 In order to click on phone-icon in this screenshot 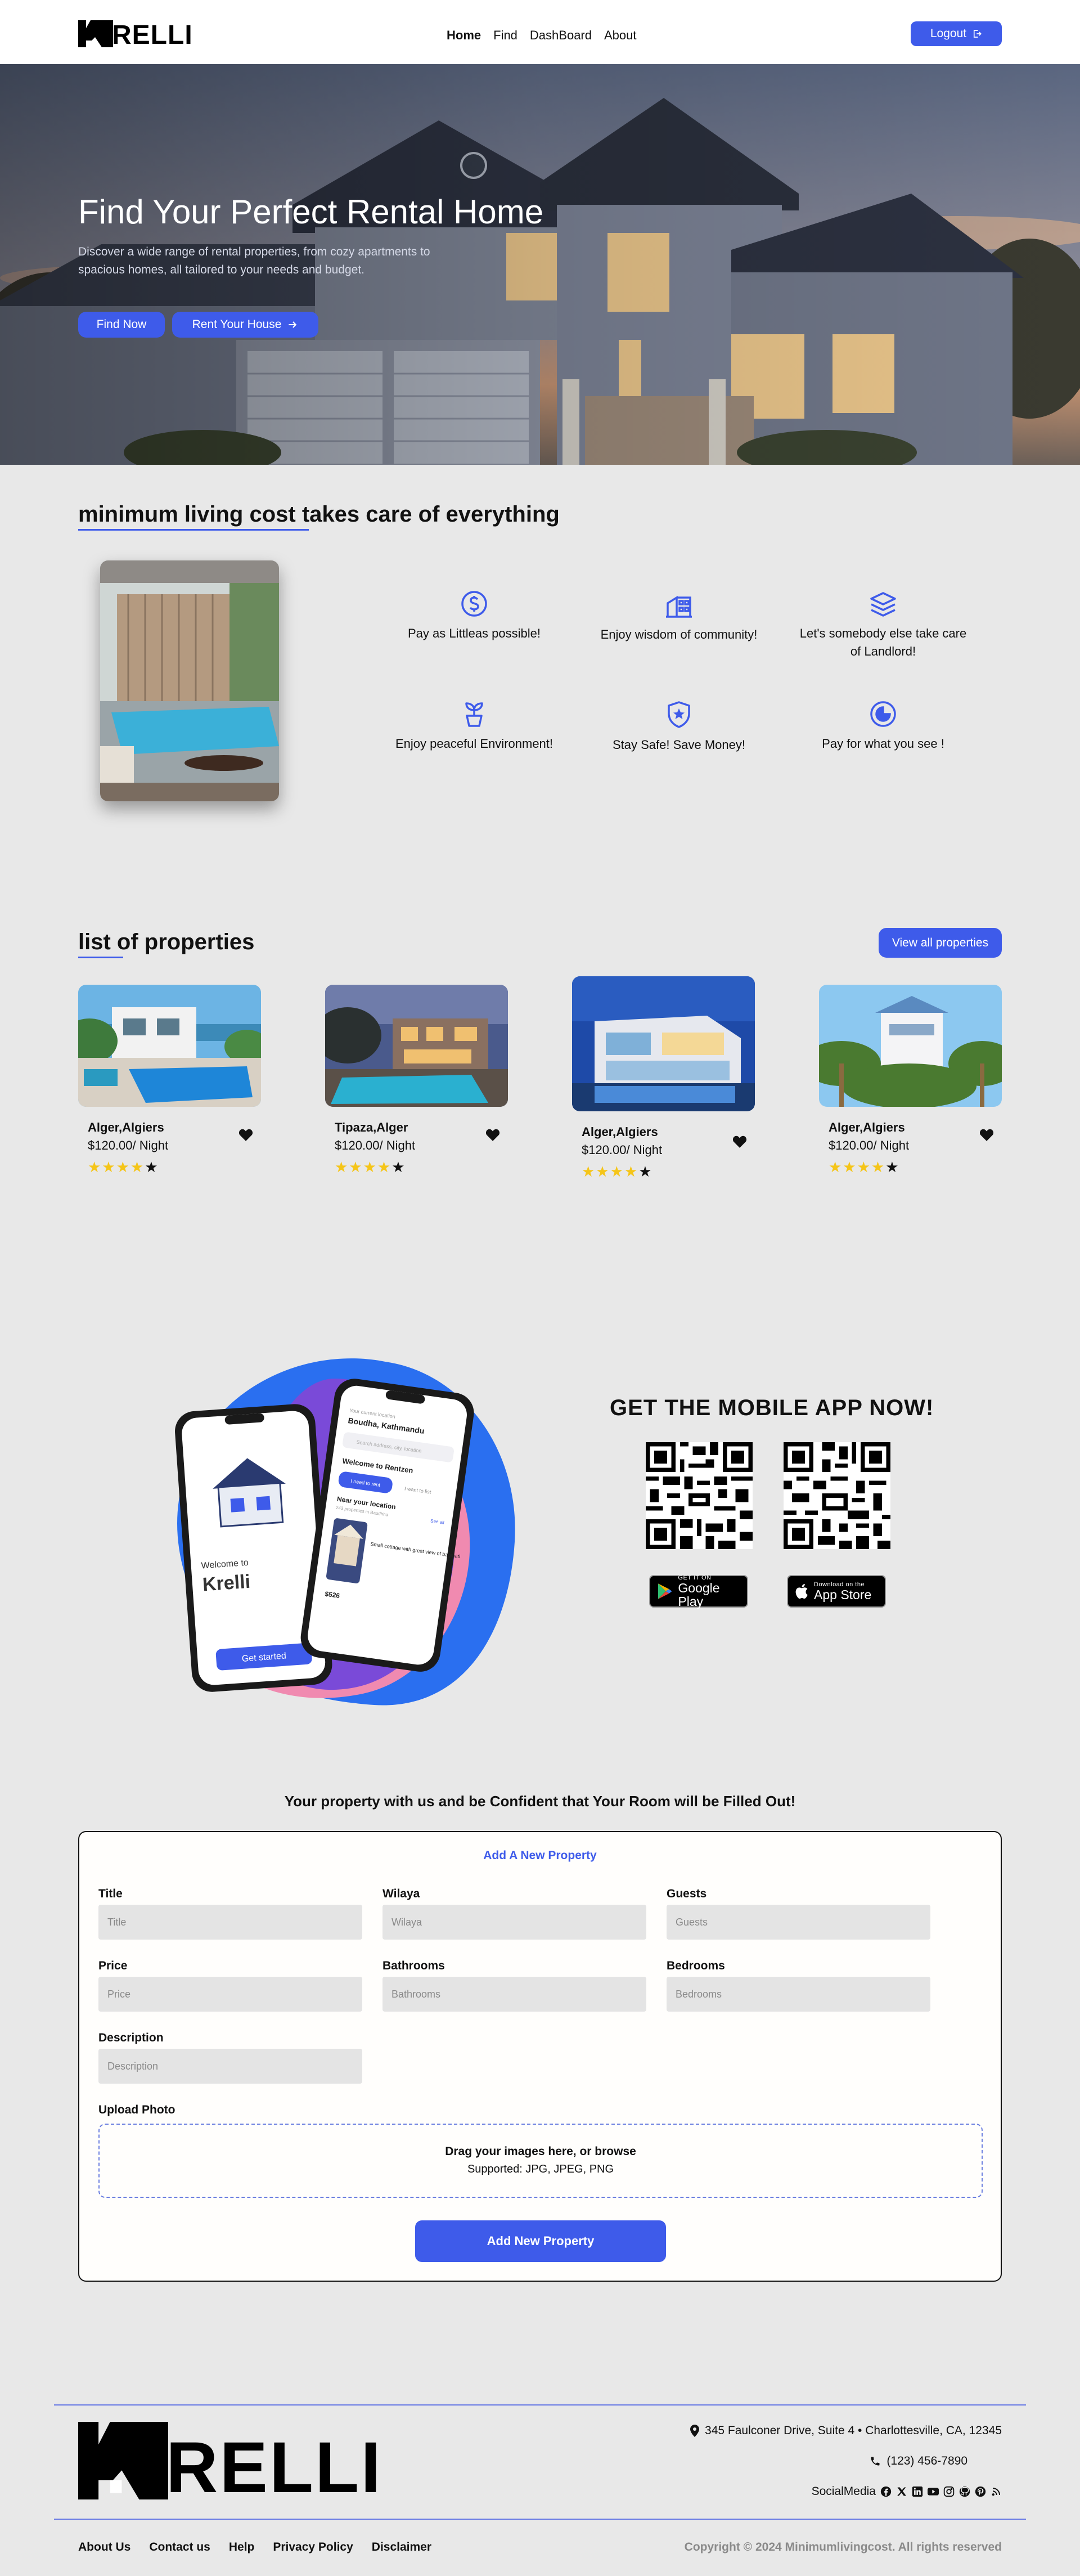, I will do `click(875, 2461)`.